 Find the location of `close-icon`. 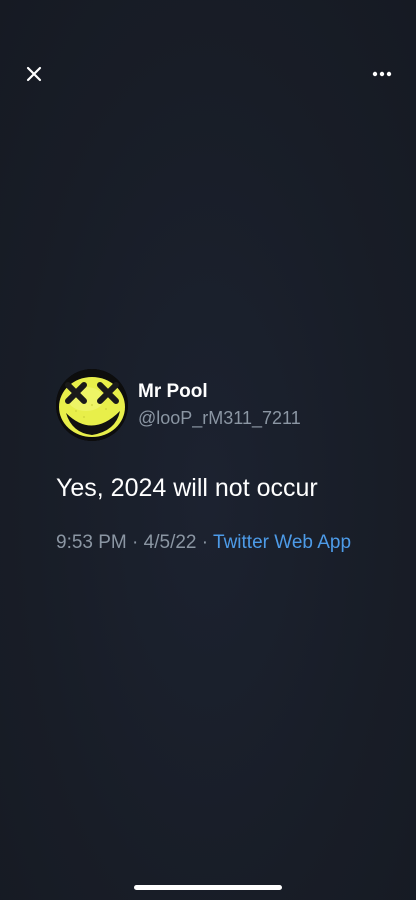

close-icon is located at coordinates (34, 74).